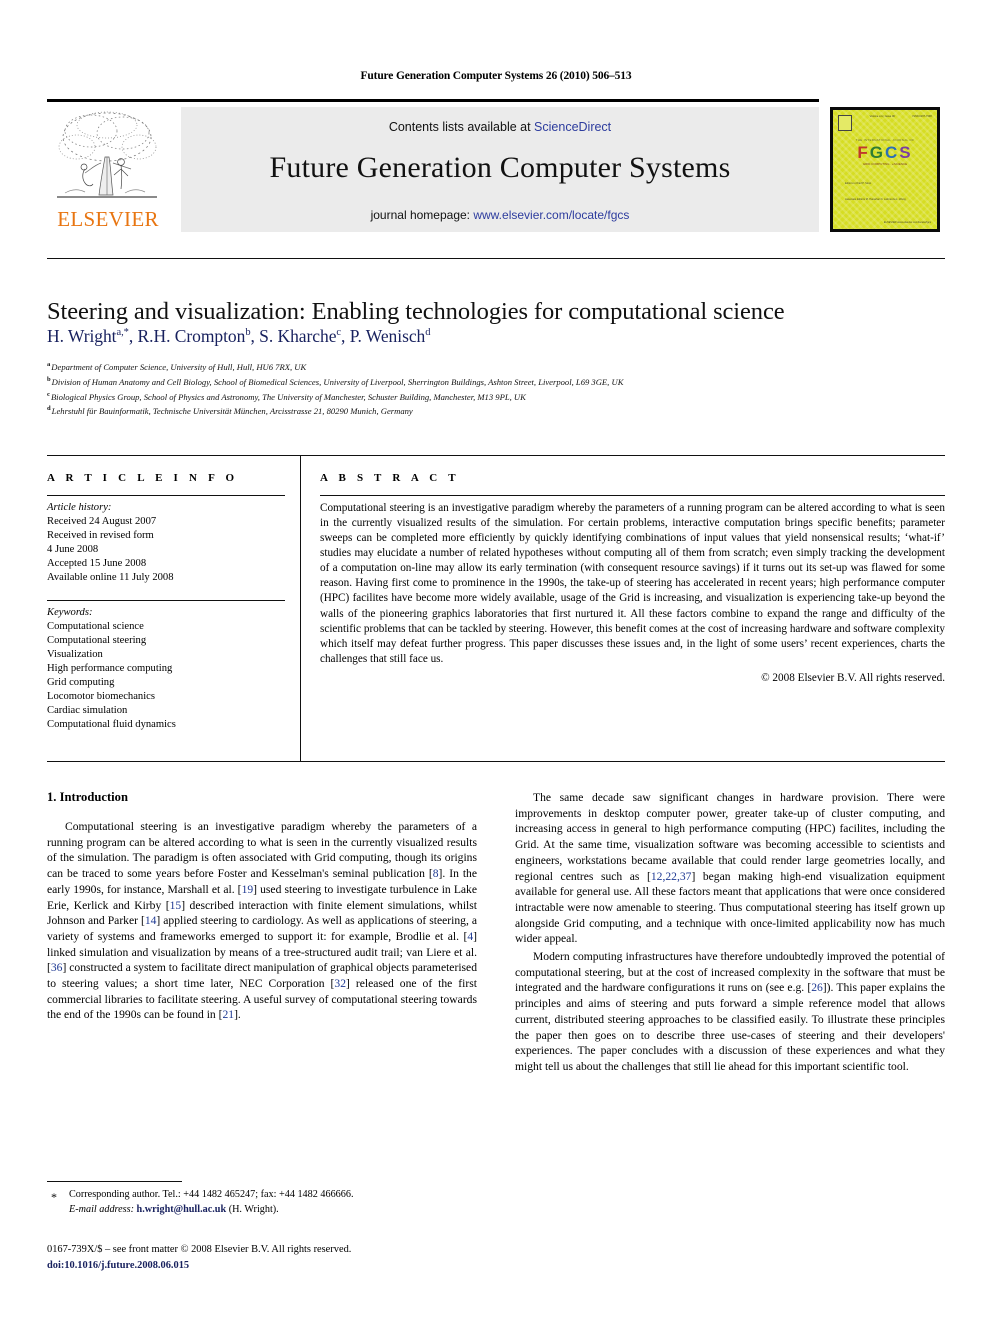 The image size is (992, 1323). I want to click on cover-footer-text: ELSEVIER www.elsevier.com/locate/fgcs, so click(907, 222).